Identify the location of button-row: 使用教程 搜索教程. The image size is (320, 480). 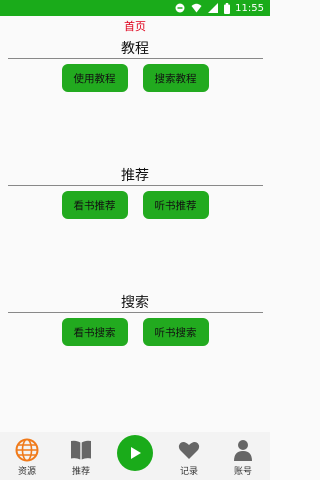
(135, 78).